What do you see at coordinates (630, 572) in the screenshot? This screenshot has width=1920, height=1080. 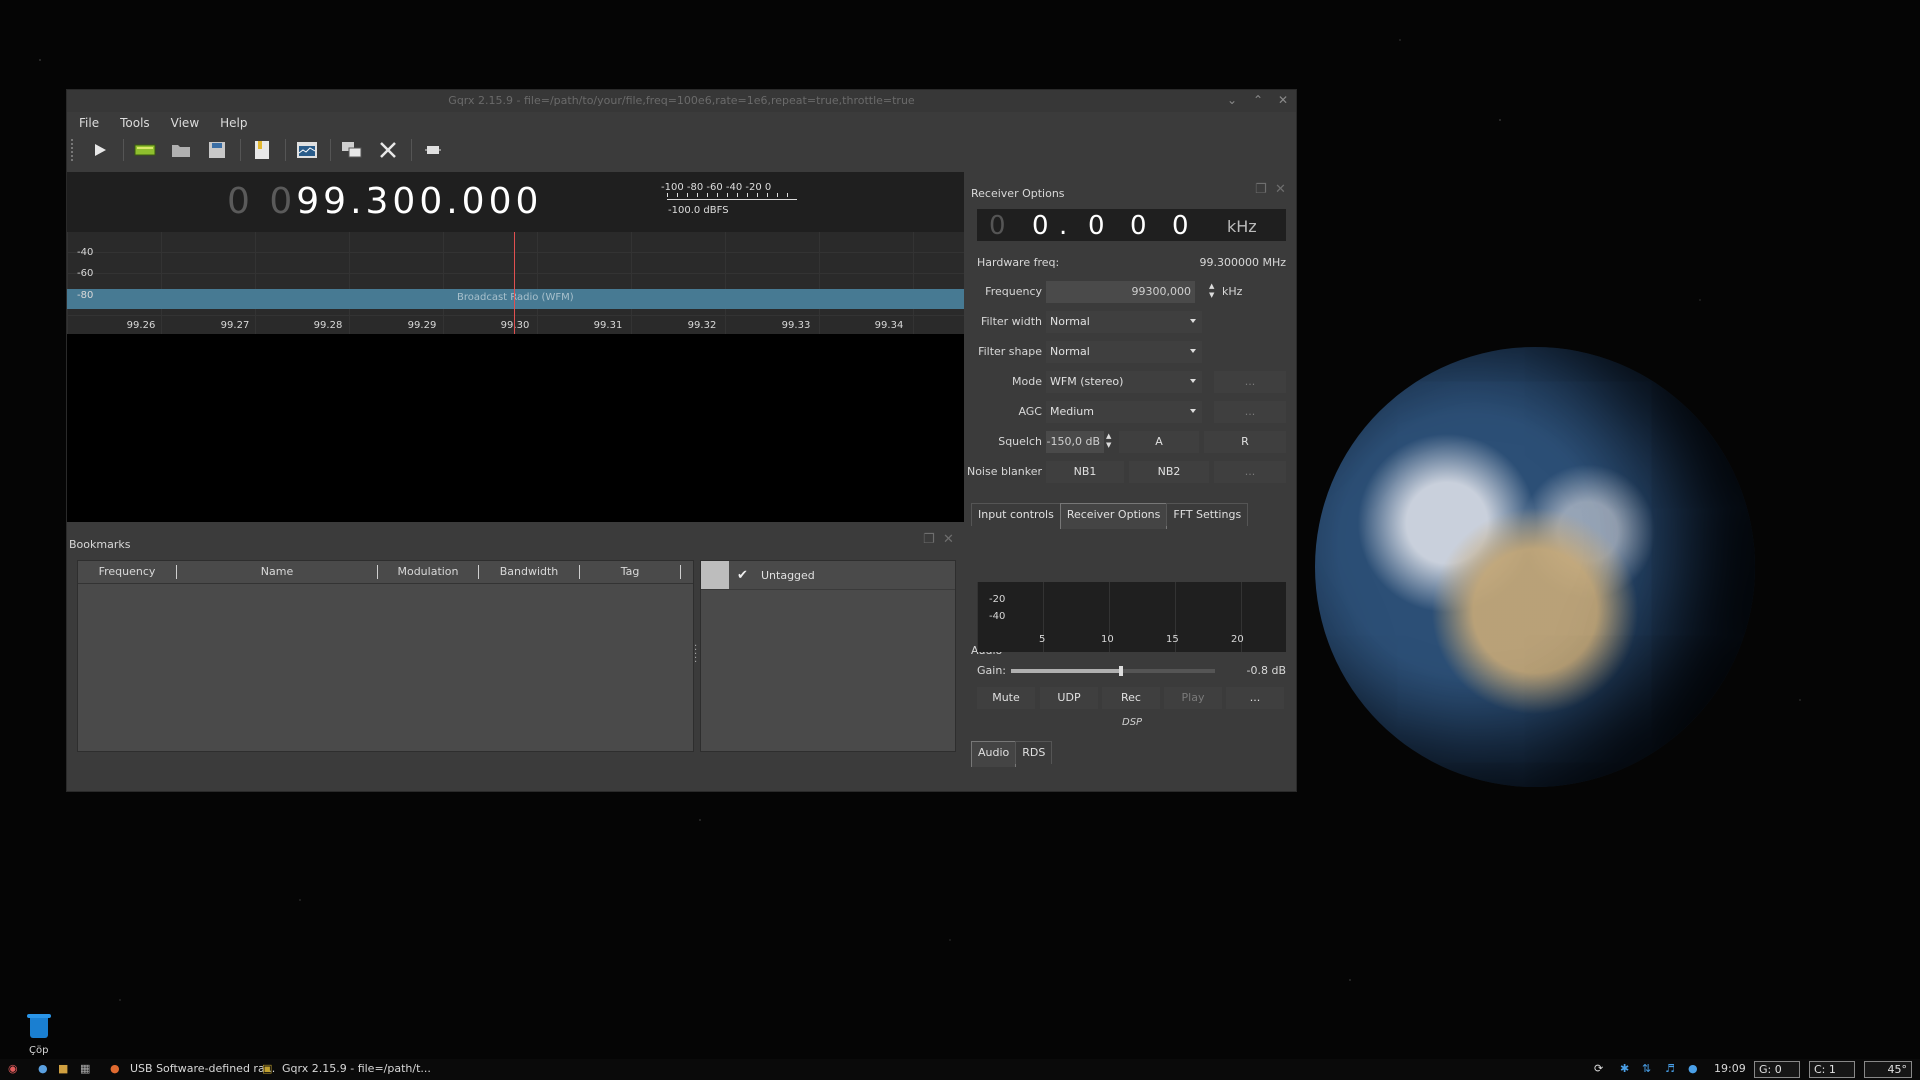 I see `column-tag: Tag` at bounding box center [630, 572].